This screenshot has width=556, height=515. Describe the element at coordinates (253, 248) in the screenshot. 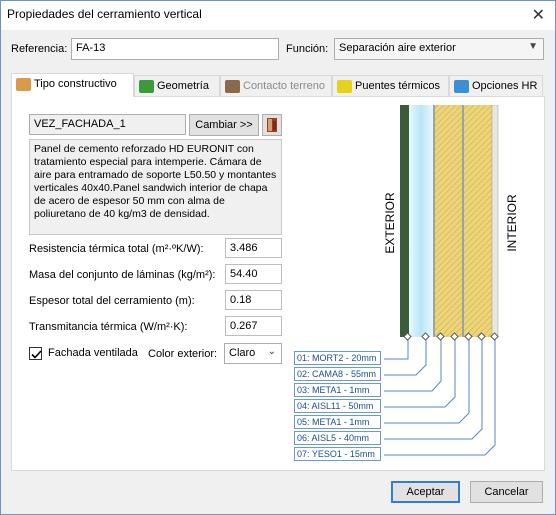

I see `prop-resistencia-value: 3.486` at that location.